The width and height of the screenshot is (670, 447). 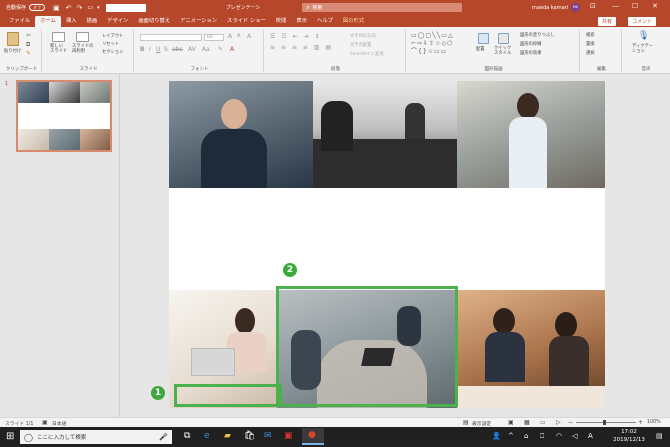 What do you see at coordinates (227, 436) in the screenshot?
I see `file-explorer-icon: ▰` at bounding box center [227, 436].